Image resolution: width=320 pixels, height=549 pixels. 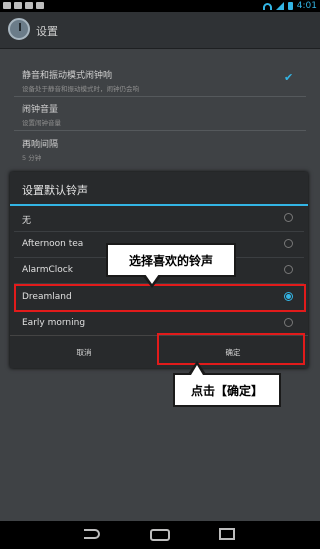 I want to click on page-title: 设置, so click(x=47, y=31).